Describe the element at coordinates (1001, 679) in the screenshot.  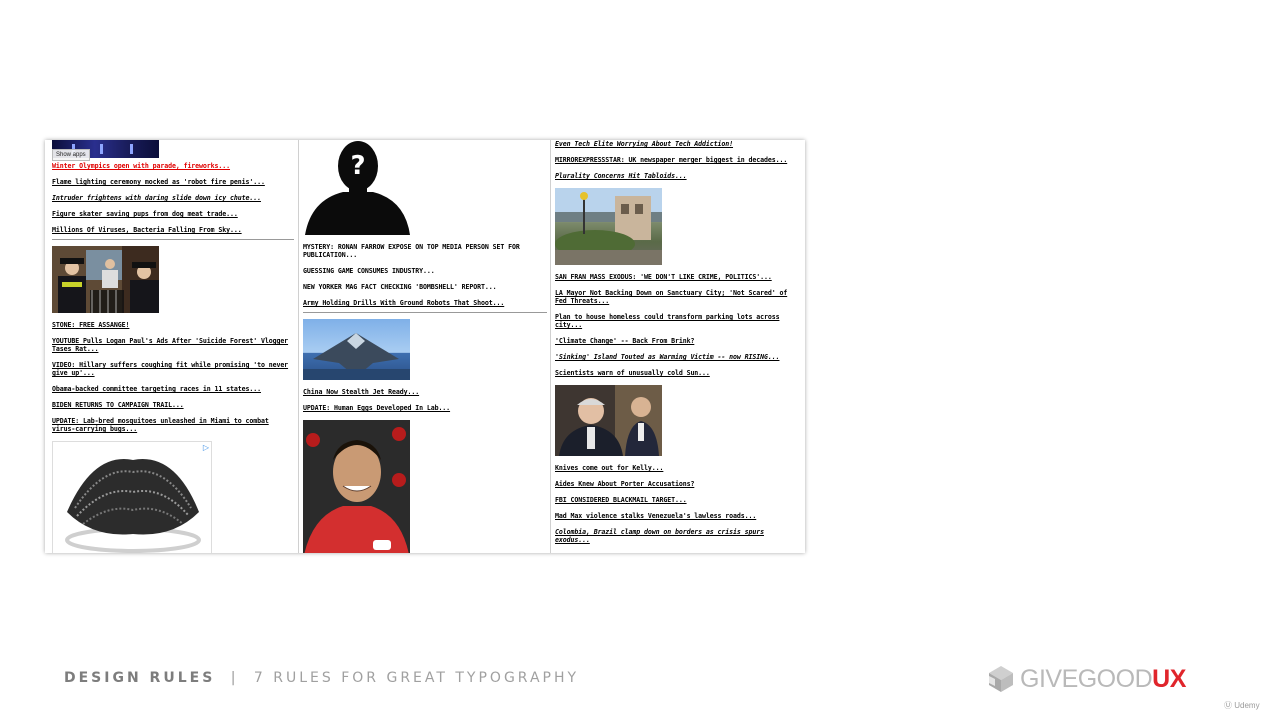
I see `cube-logo-icon` at that location.